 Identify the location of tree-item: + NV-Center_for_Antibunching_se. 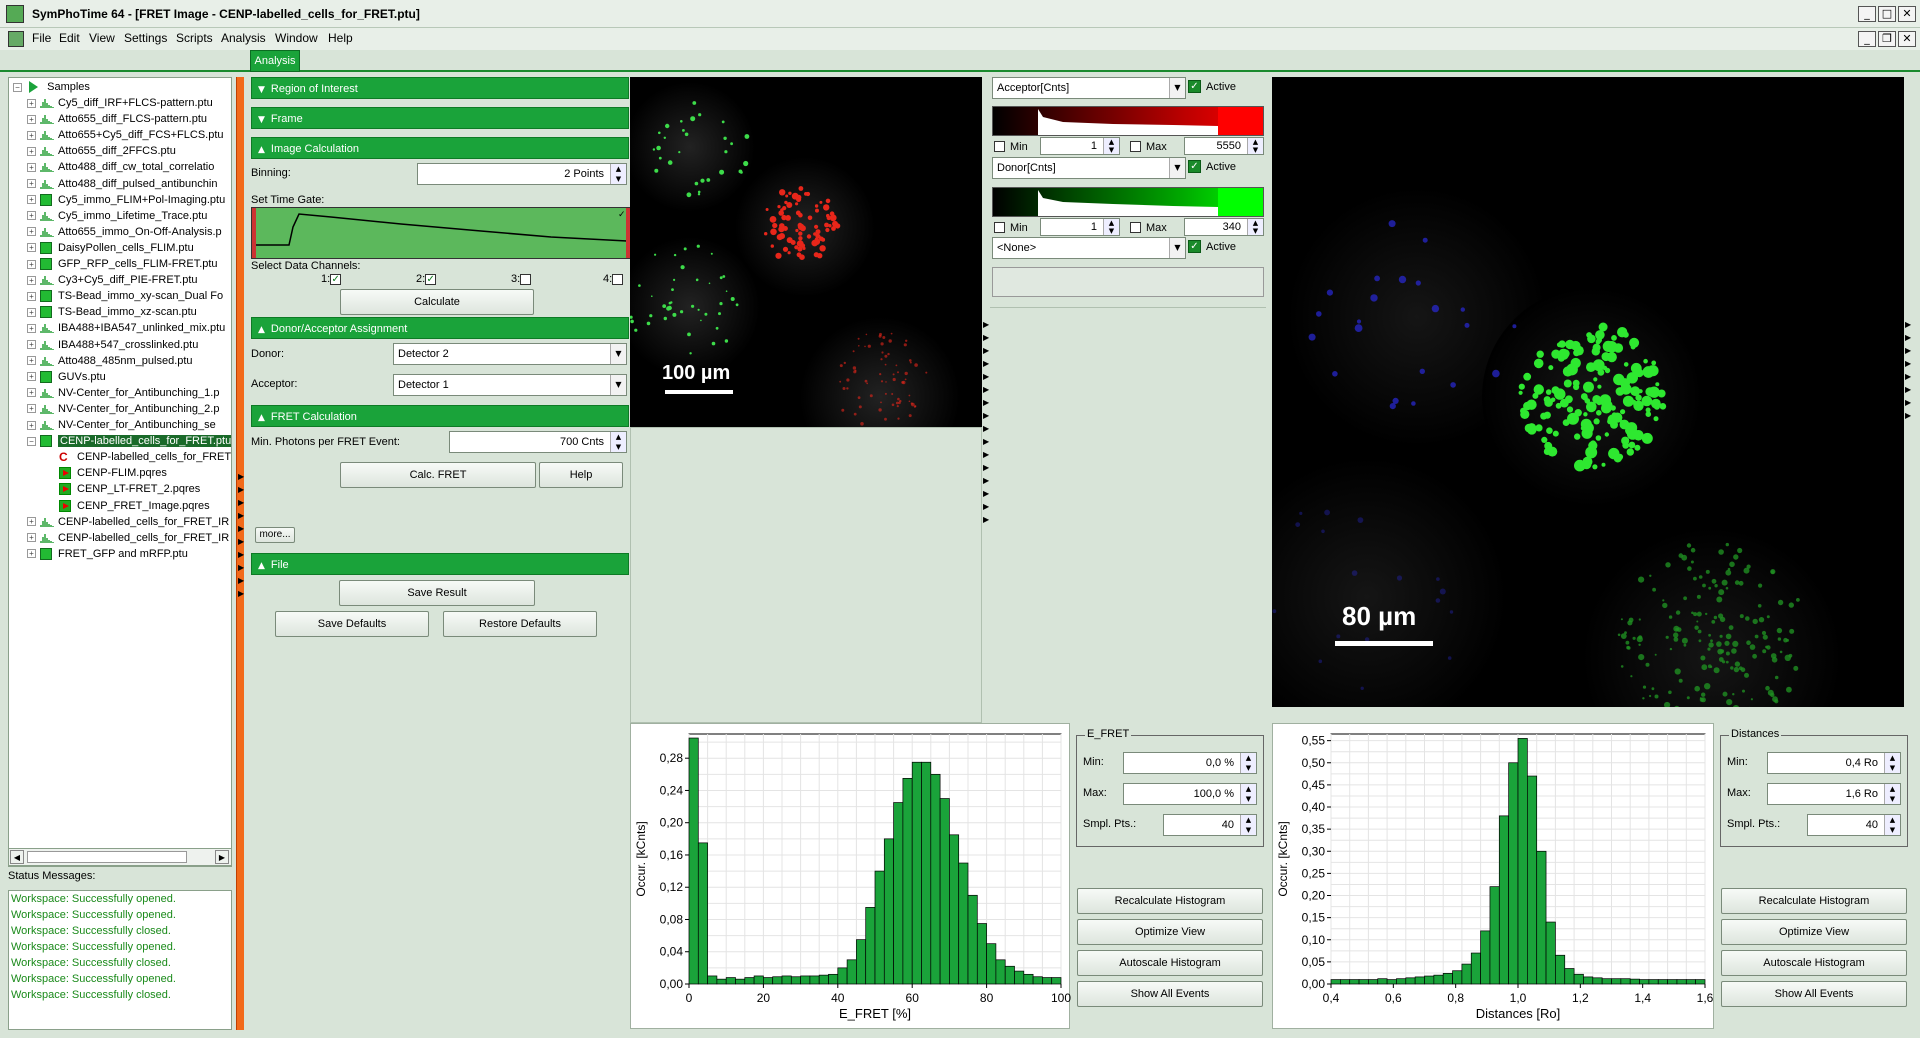
(121, 425).